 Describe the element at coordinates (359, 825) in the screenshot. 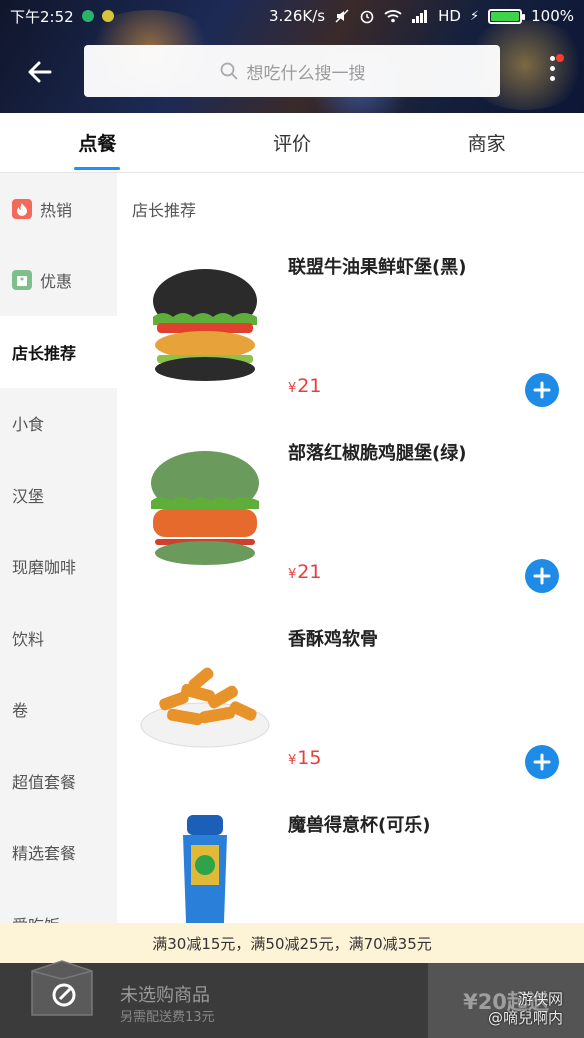

I see `item-name: 魔兽得意杯(可乐)` at that location.